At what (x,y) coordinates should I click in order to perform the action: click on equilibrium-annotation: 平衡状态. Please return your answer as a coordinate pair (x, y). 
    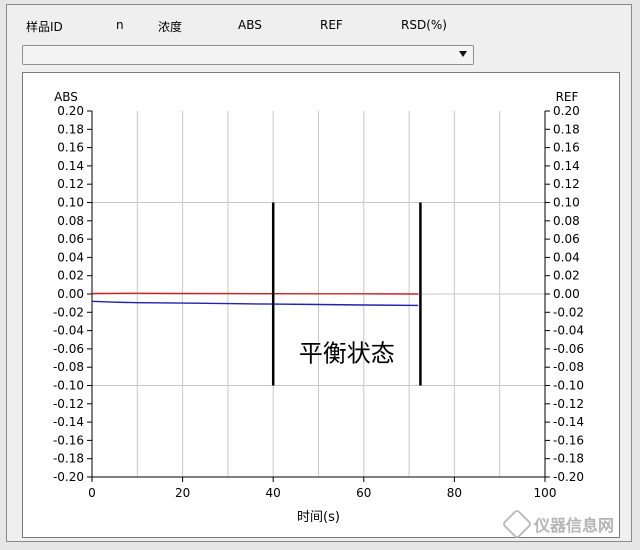
    Looking at the image, I should click on (347, 353).